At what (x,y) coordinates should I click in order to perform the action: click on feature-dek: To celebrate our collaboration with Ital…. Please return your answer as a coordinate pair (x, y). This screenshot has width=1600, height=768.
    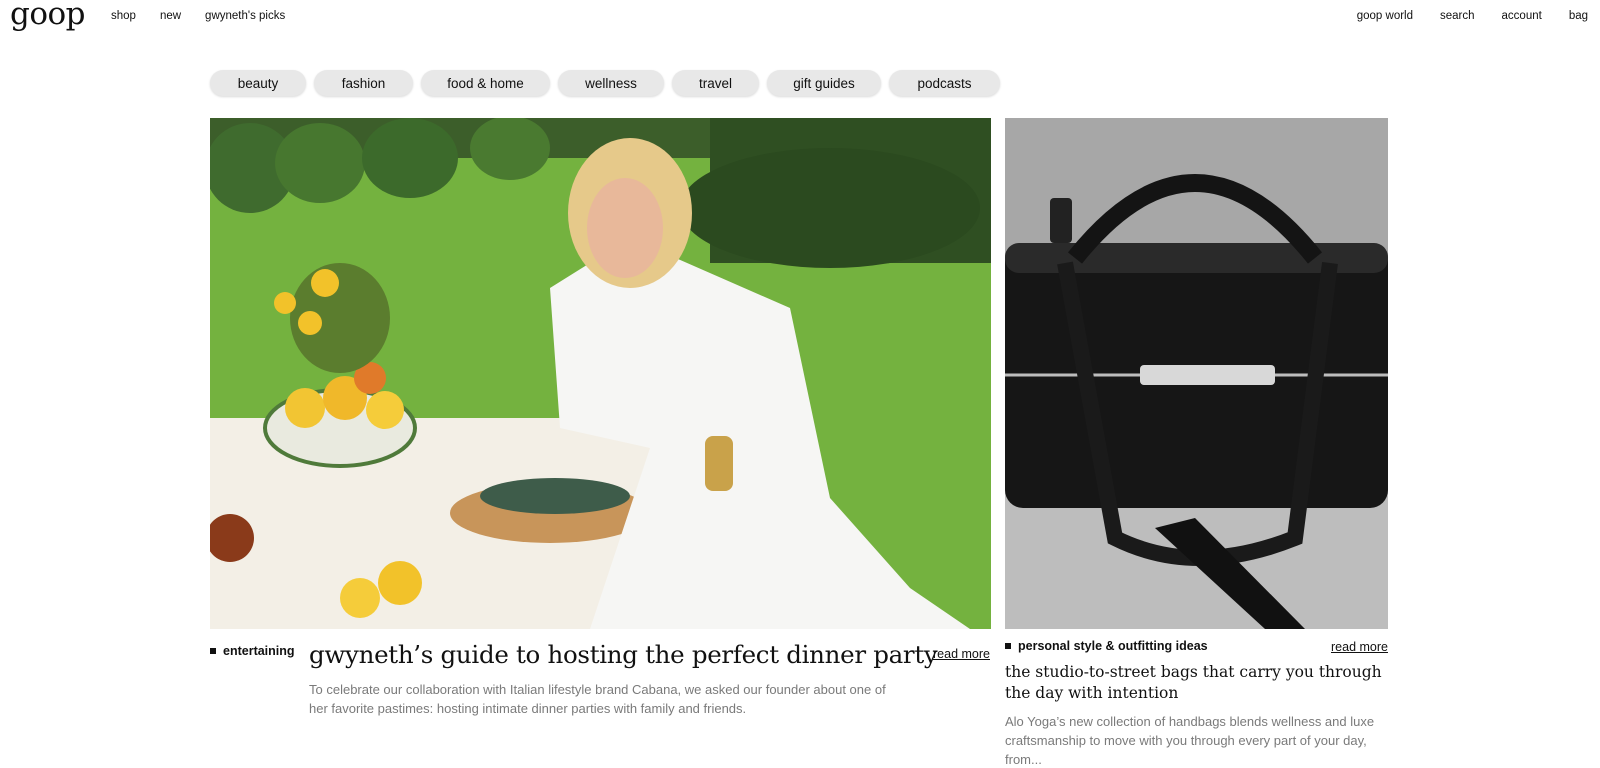
    Looking at the image, I should click on (597, 699).